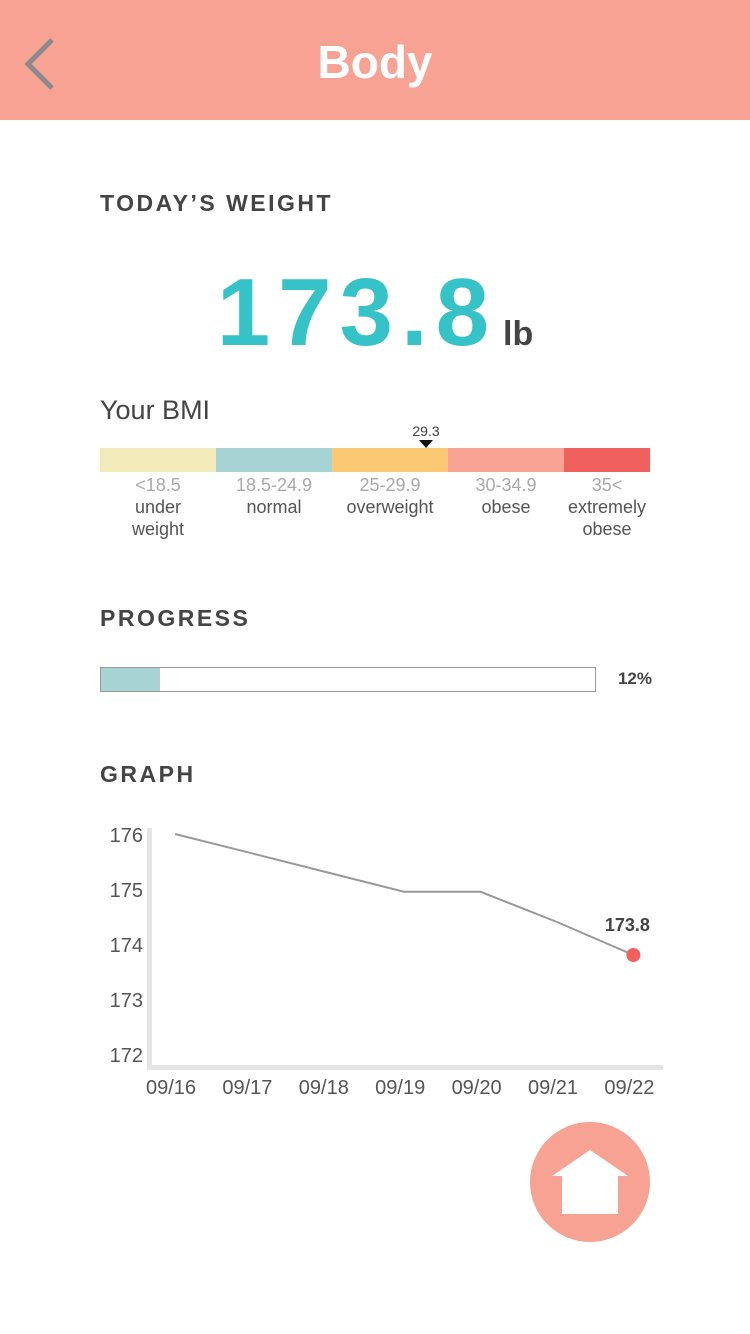  What do you see at coordinates (400, 1088) in the screenshot?
I see `x-tick-label: 09/19` at bounding box center [400, 1088].